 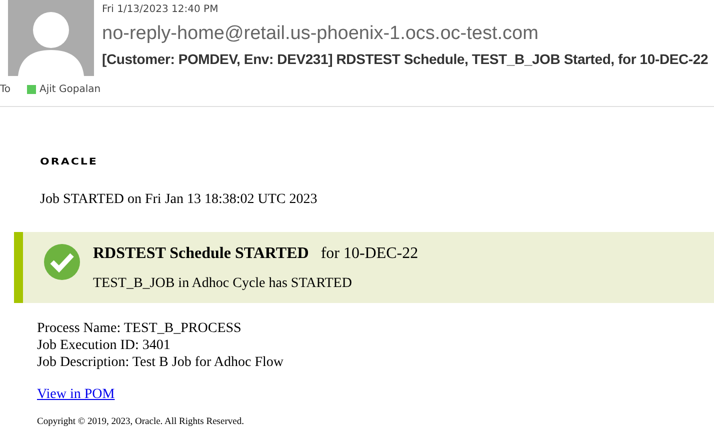 I want to click on email-date: Fri 1/13/2023 12:40 PM, so click(x=161, y=9).